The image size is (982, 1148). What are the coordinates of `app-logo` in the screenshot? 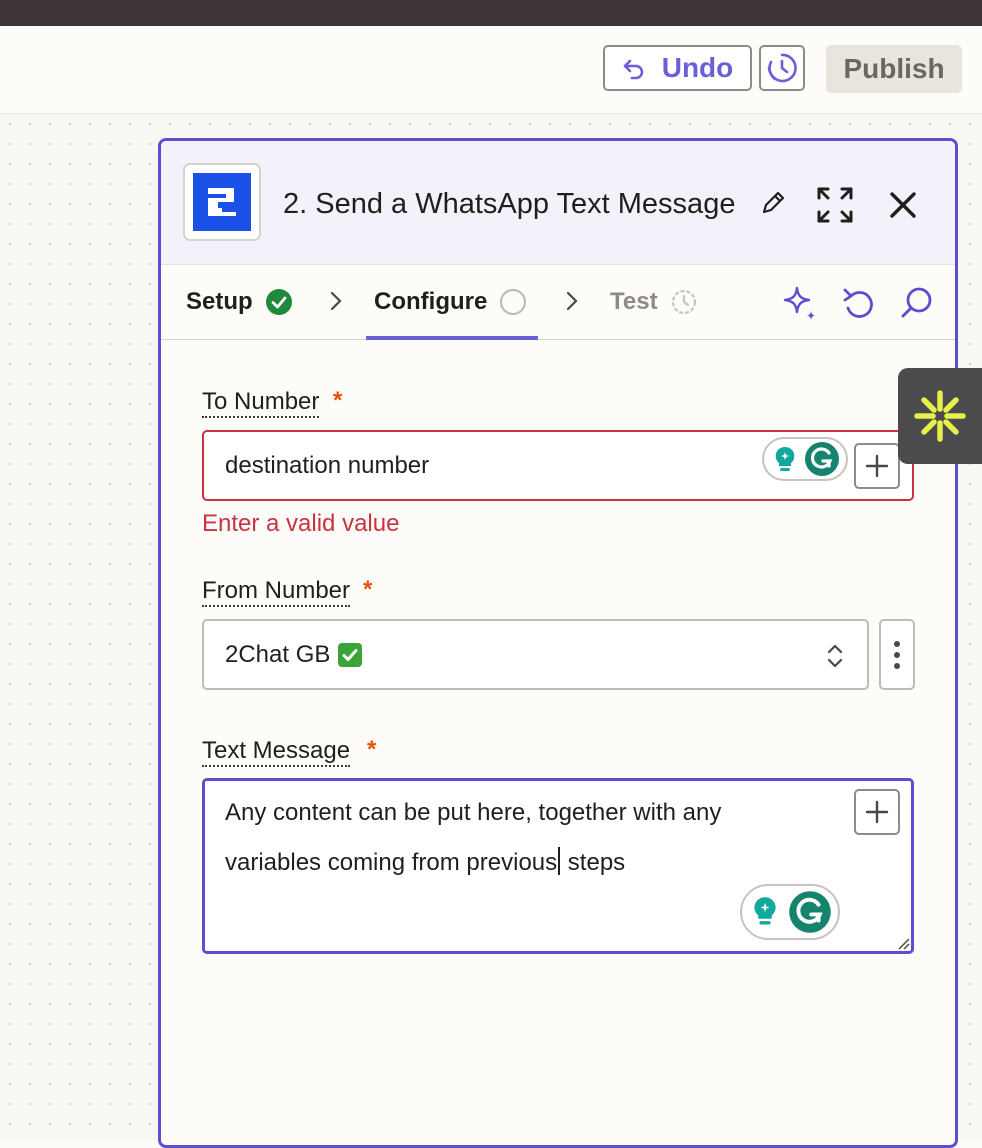 It's located at (222, 202).